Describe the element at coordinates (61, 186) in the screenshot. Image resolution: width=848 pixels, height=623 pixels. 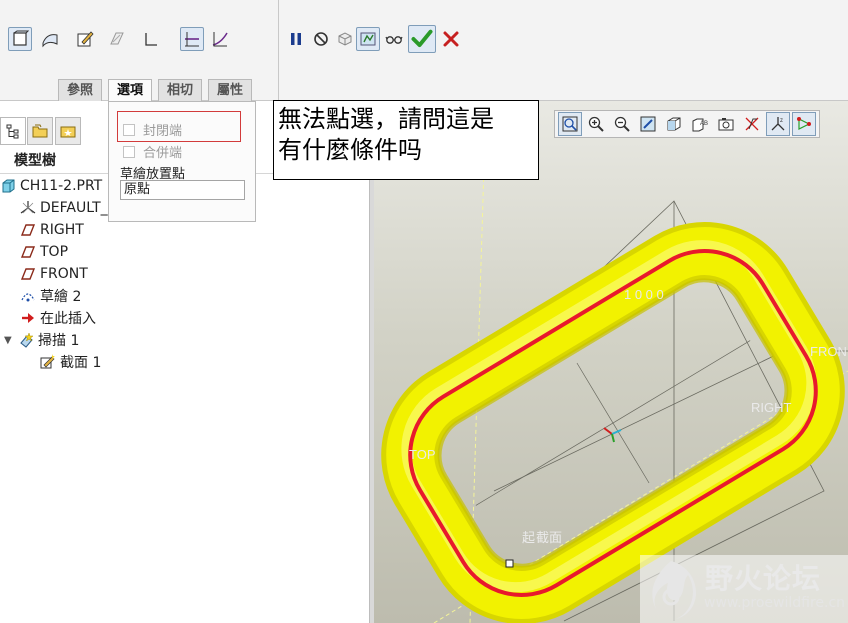
I see `tree-item-label: CH11-2.PRT` at that location.